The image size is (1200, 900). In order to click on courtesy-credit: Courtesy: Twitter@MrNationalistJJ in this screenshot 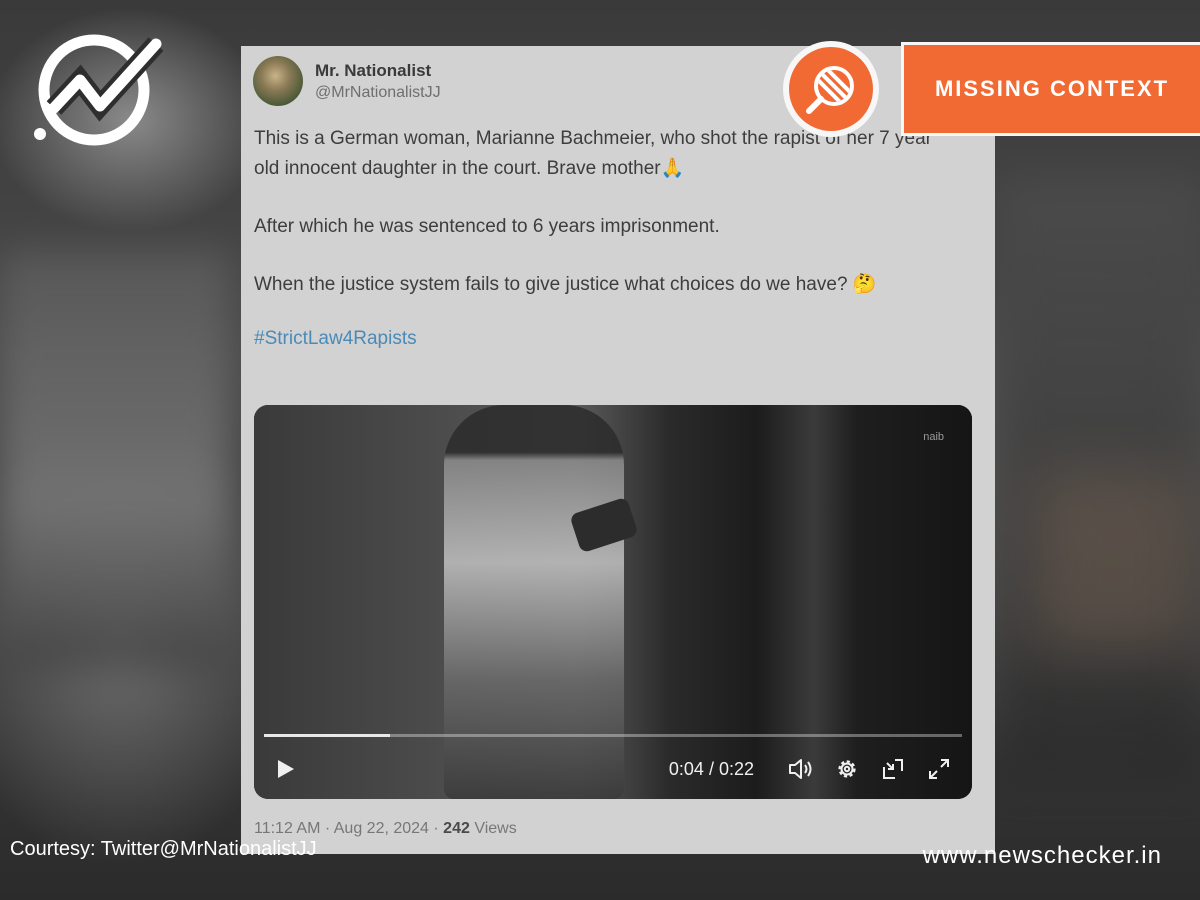, I will do `click(163, 849)`.